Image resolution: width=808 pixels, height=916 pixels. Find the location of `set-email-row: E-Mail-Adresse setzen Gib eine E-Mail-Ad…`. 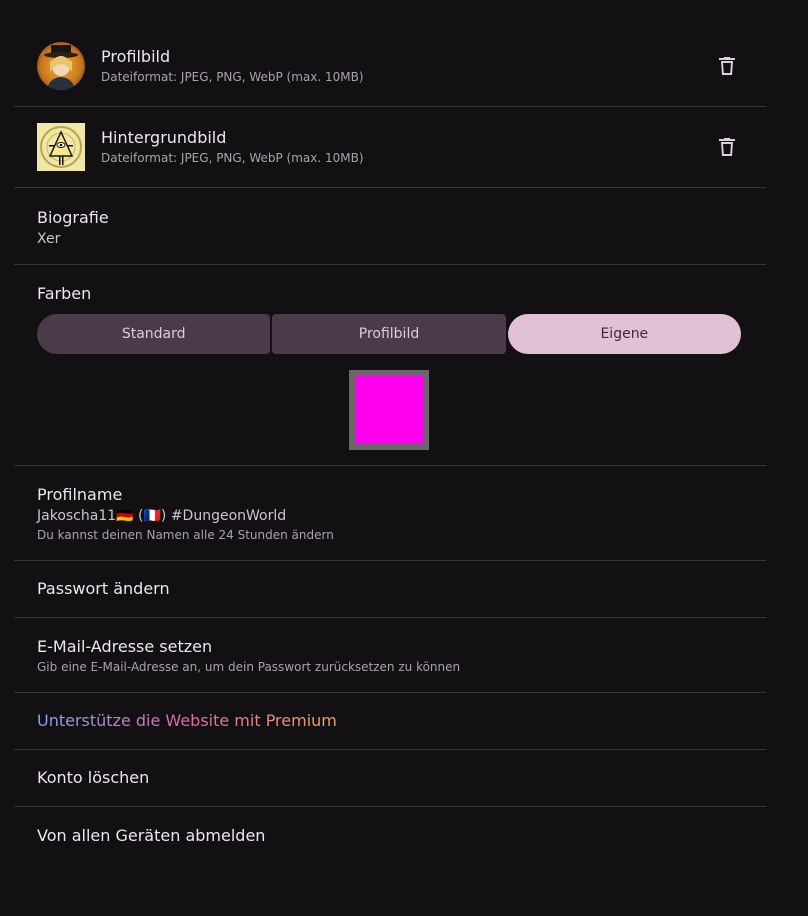

set-email-row: E-Mail-Adresse setzen Gib eine E-Mail-Ad… is located at coordinates (390, 655).